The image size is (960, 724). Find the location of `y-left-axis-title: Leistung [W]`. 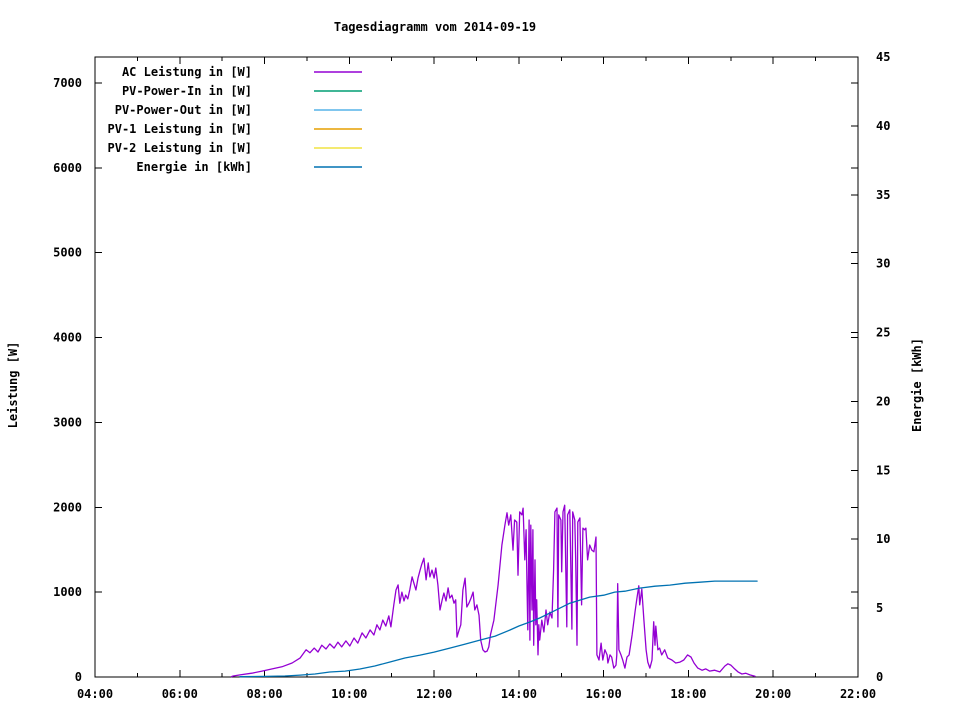

y-left-axis-title: Leistung [W] is located at coordinates (13, 385).